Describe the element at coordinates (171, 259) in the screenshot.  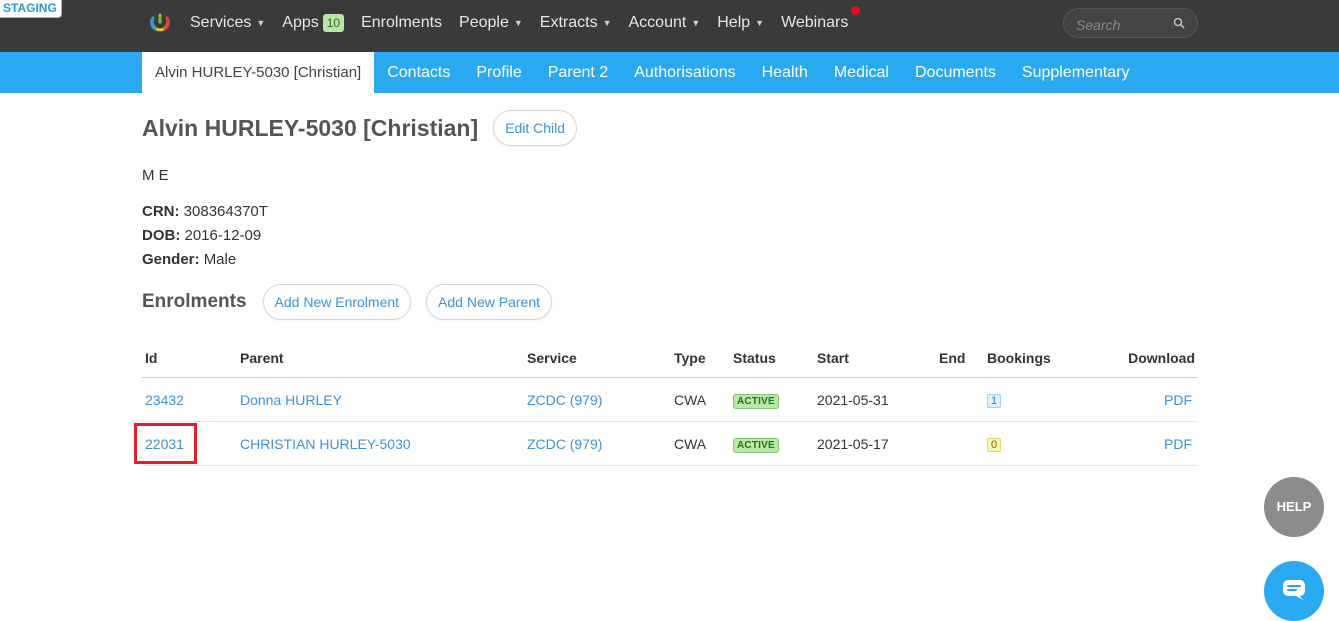
I see `gender-label: Gender:` at that location.